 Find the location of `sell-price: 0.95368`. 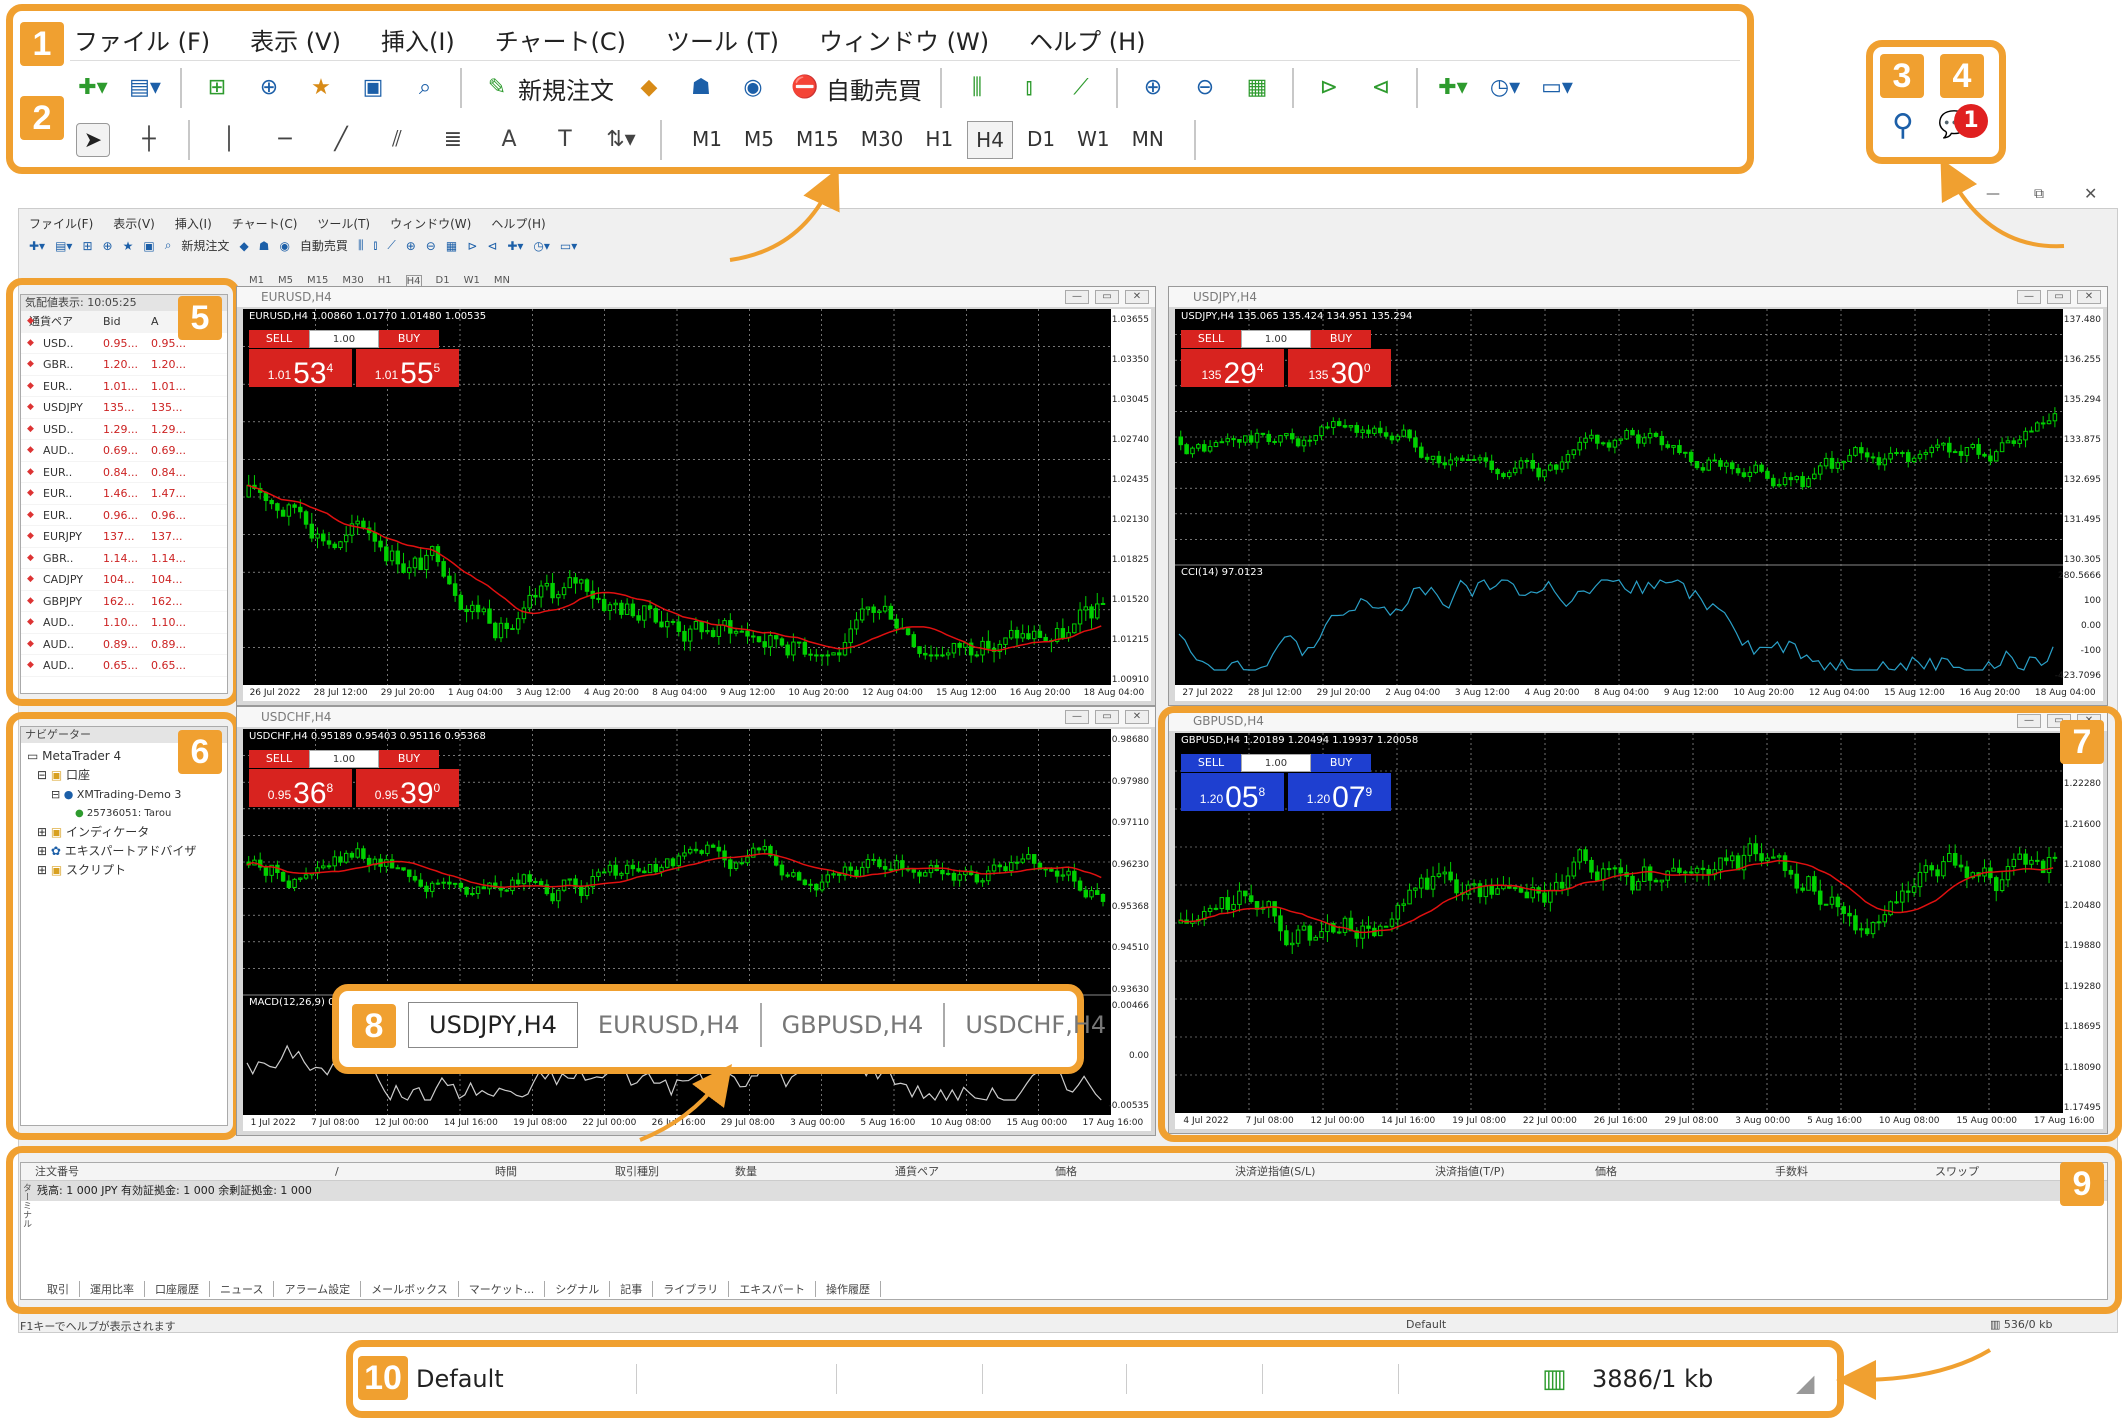

sell-price: 0.95368 is located at coordinates (300, 789).